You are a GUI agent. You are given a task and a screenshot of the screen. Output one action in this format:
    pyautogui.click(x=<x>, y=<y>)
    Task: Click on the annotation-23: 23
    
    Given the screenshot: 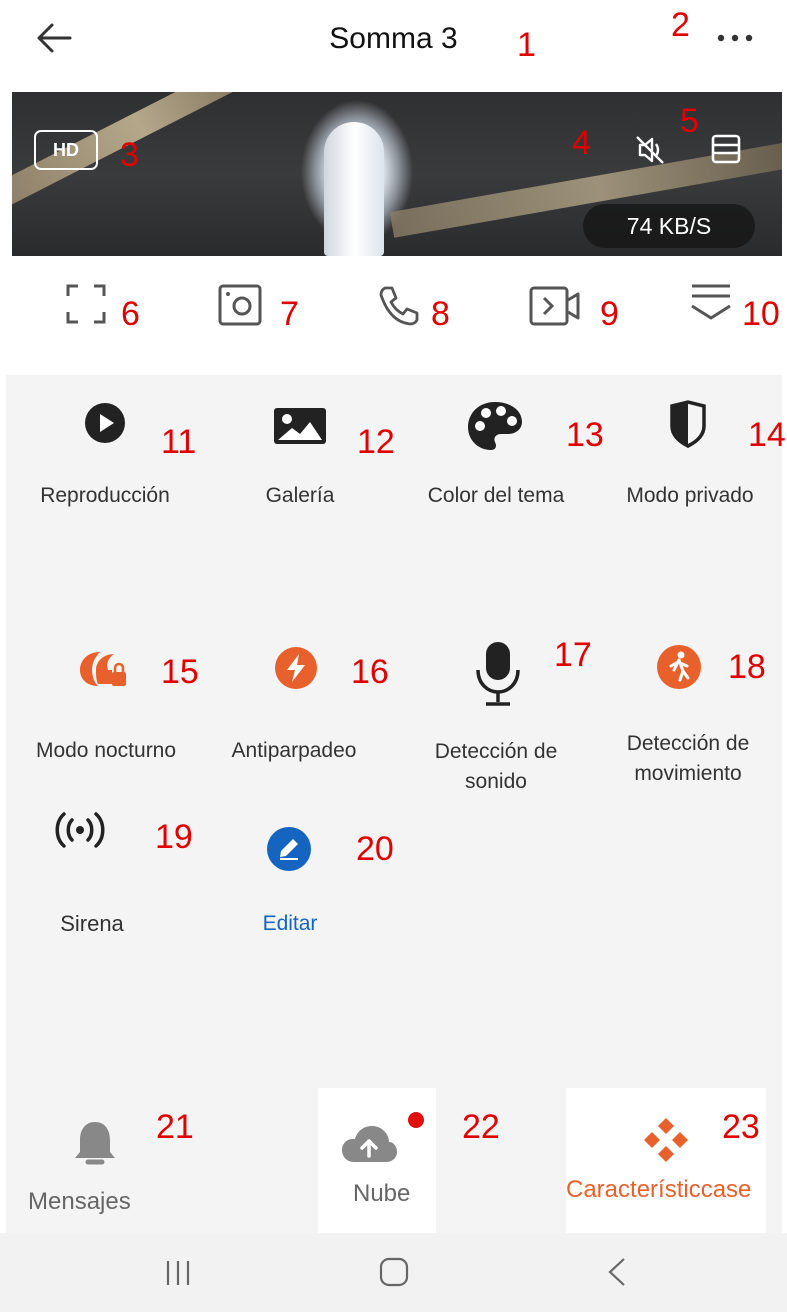 What is the action you would take?
    pyautogui.click(x=741, y=1127)
    